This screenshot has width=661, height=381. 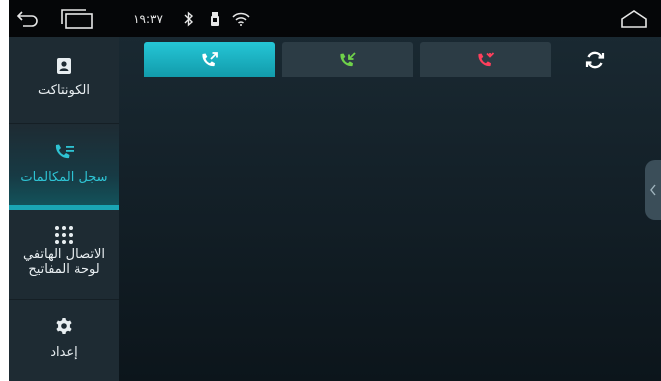 I want to click on contacts-icon, so click(x=64, y=66).